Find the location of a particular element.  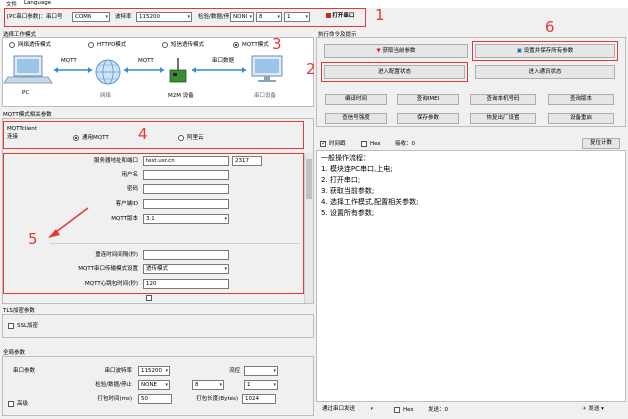

global-baud-select: 115200 ▾ is located at coordinates (154, 371).